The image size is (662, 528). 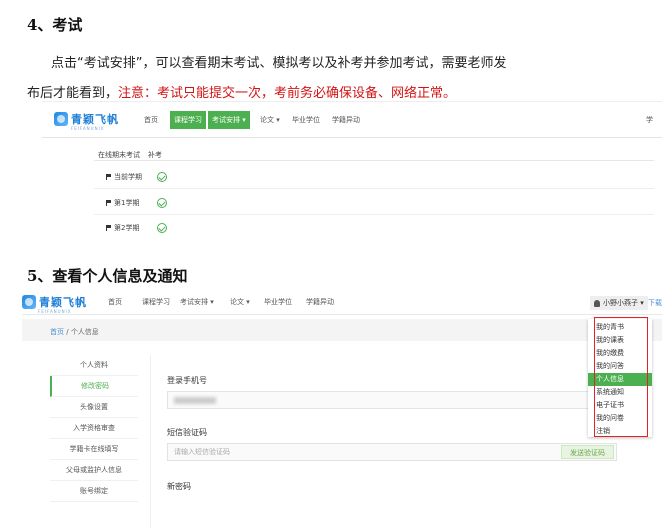 I want to click on term-row: 第2学期, so click(x=122, y=228).